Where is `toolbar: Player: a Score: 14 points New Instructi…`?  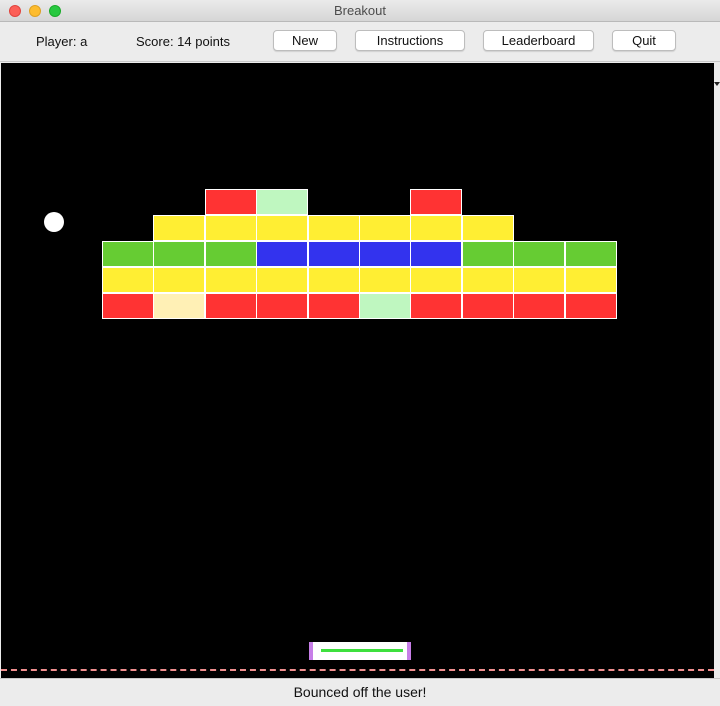 toolbar: Player: a Score: 14 points New Instructi… is located at coordinates (360, 42).